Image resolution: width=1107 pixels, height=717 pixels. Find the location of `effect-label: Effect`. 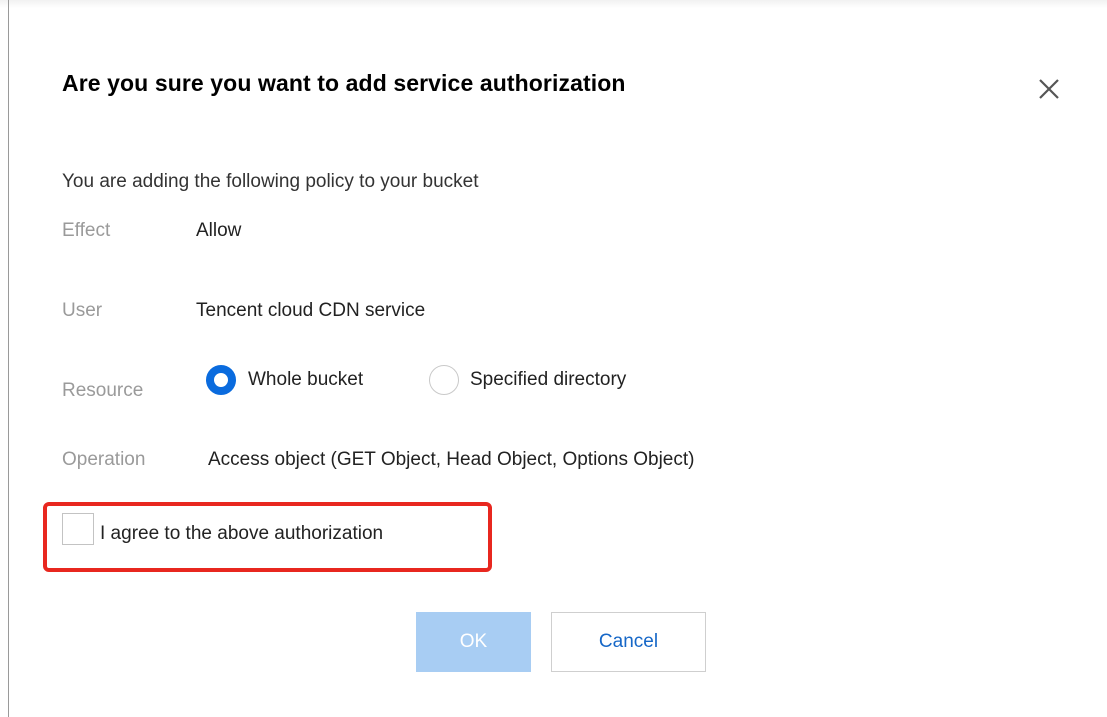

effect-label: Effect is located at coordinates (86, 230).